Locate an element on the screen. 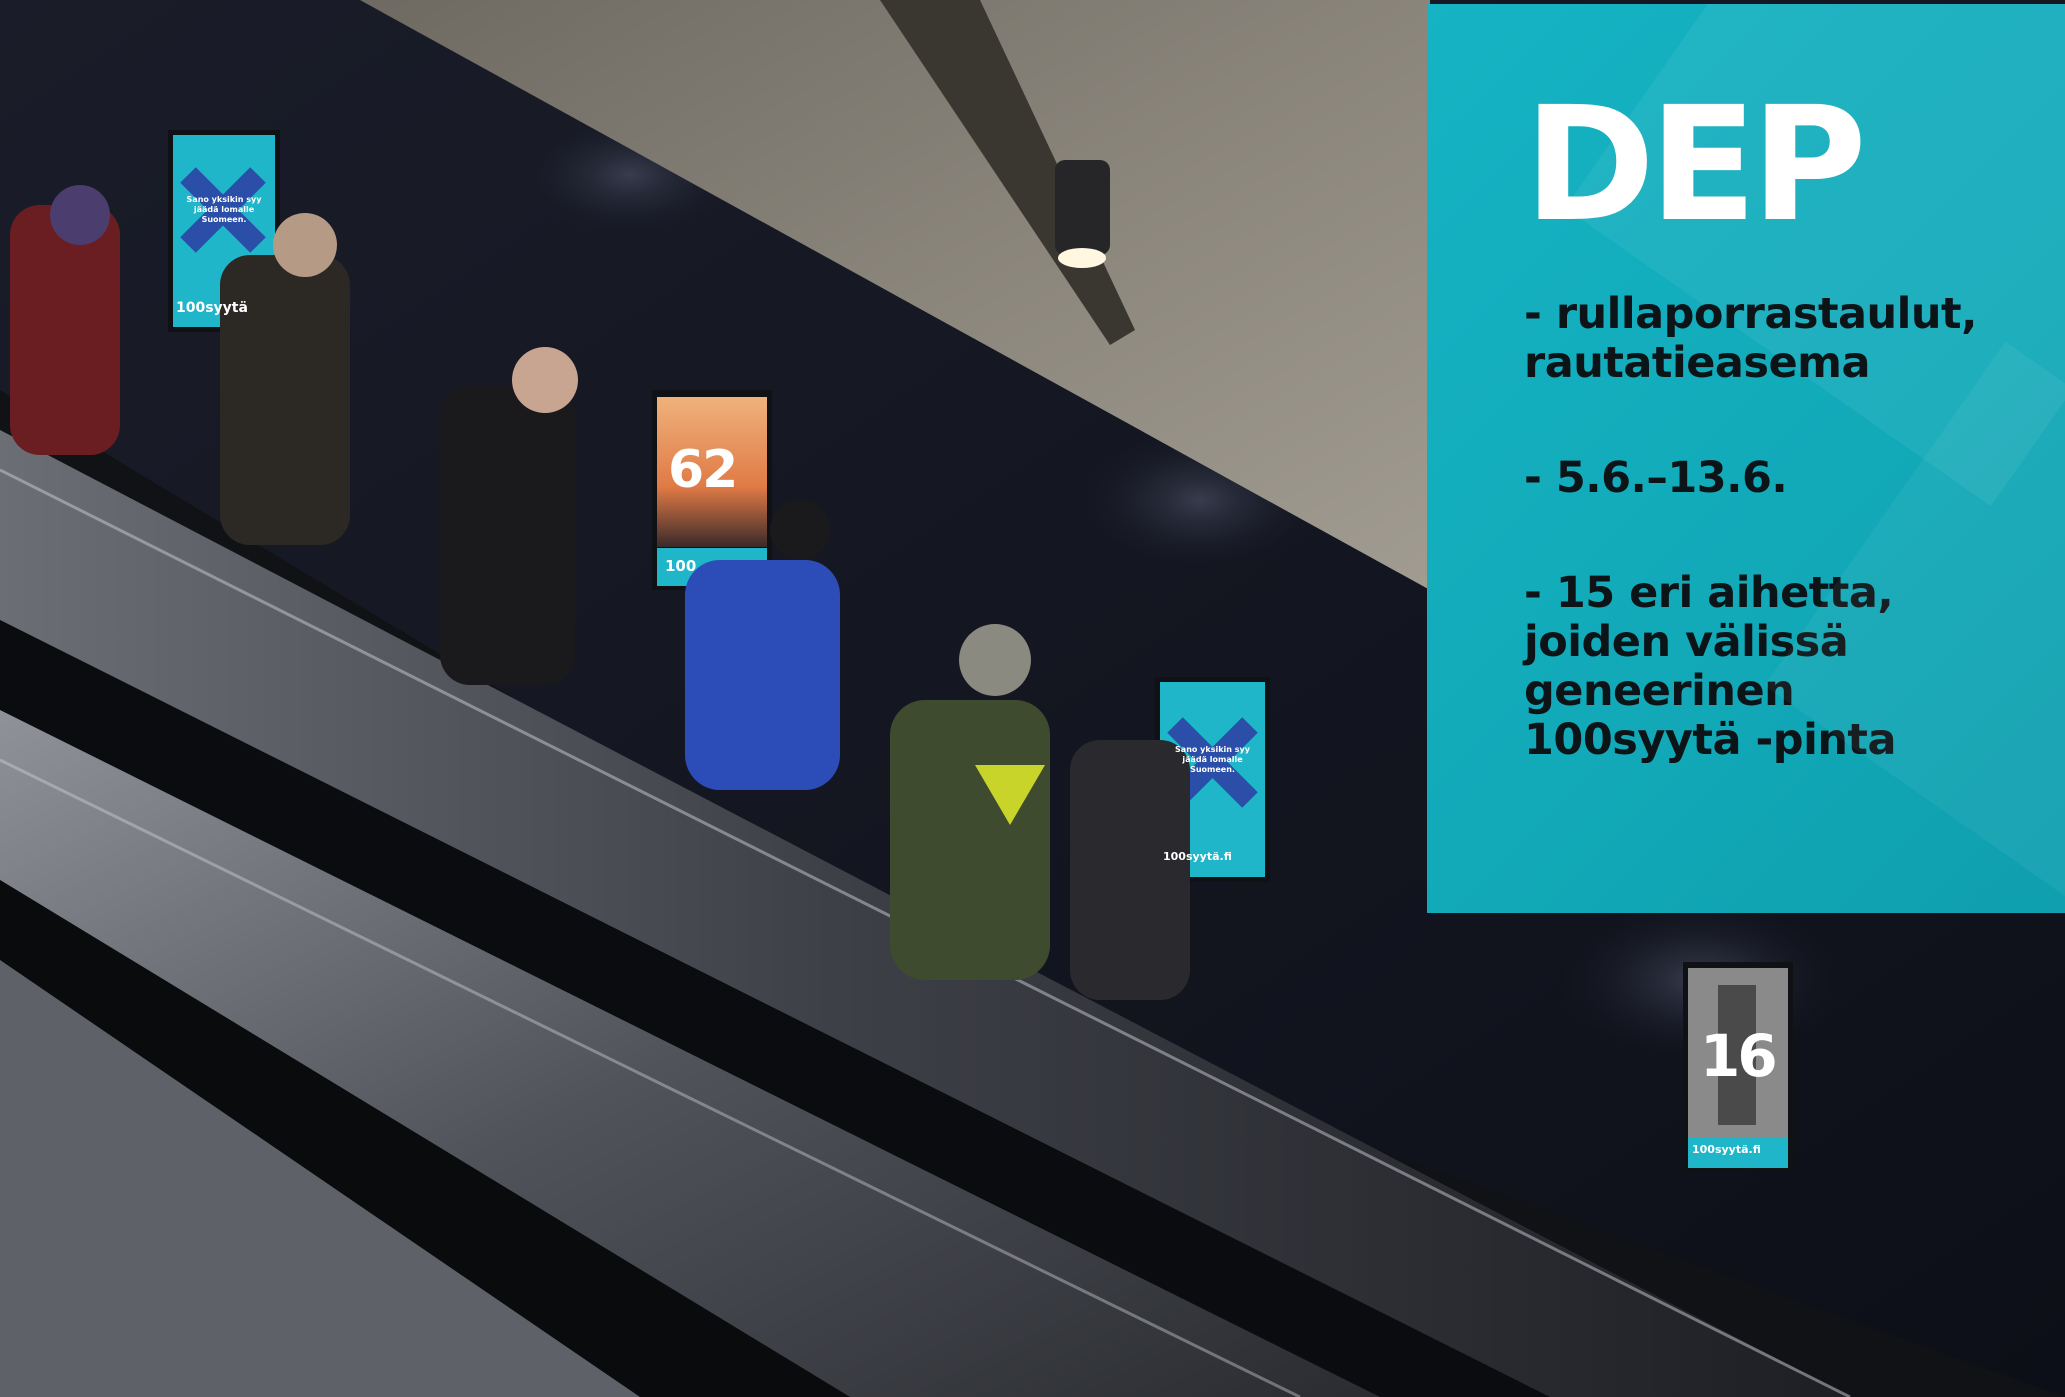 The width and height of the screenshot is (2065, 1397). poster-2-number: 62 is located at coordinates (703, 470).